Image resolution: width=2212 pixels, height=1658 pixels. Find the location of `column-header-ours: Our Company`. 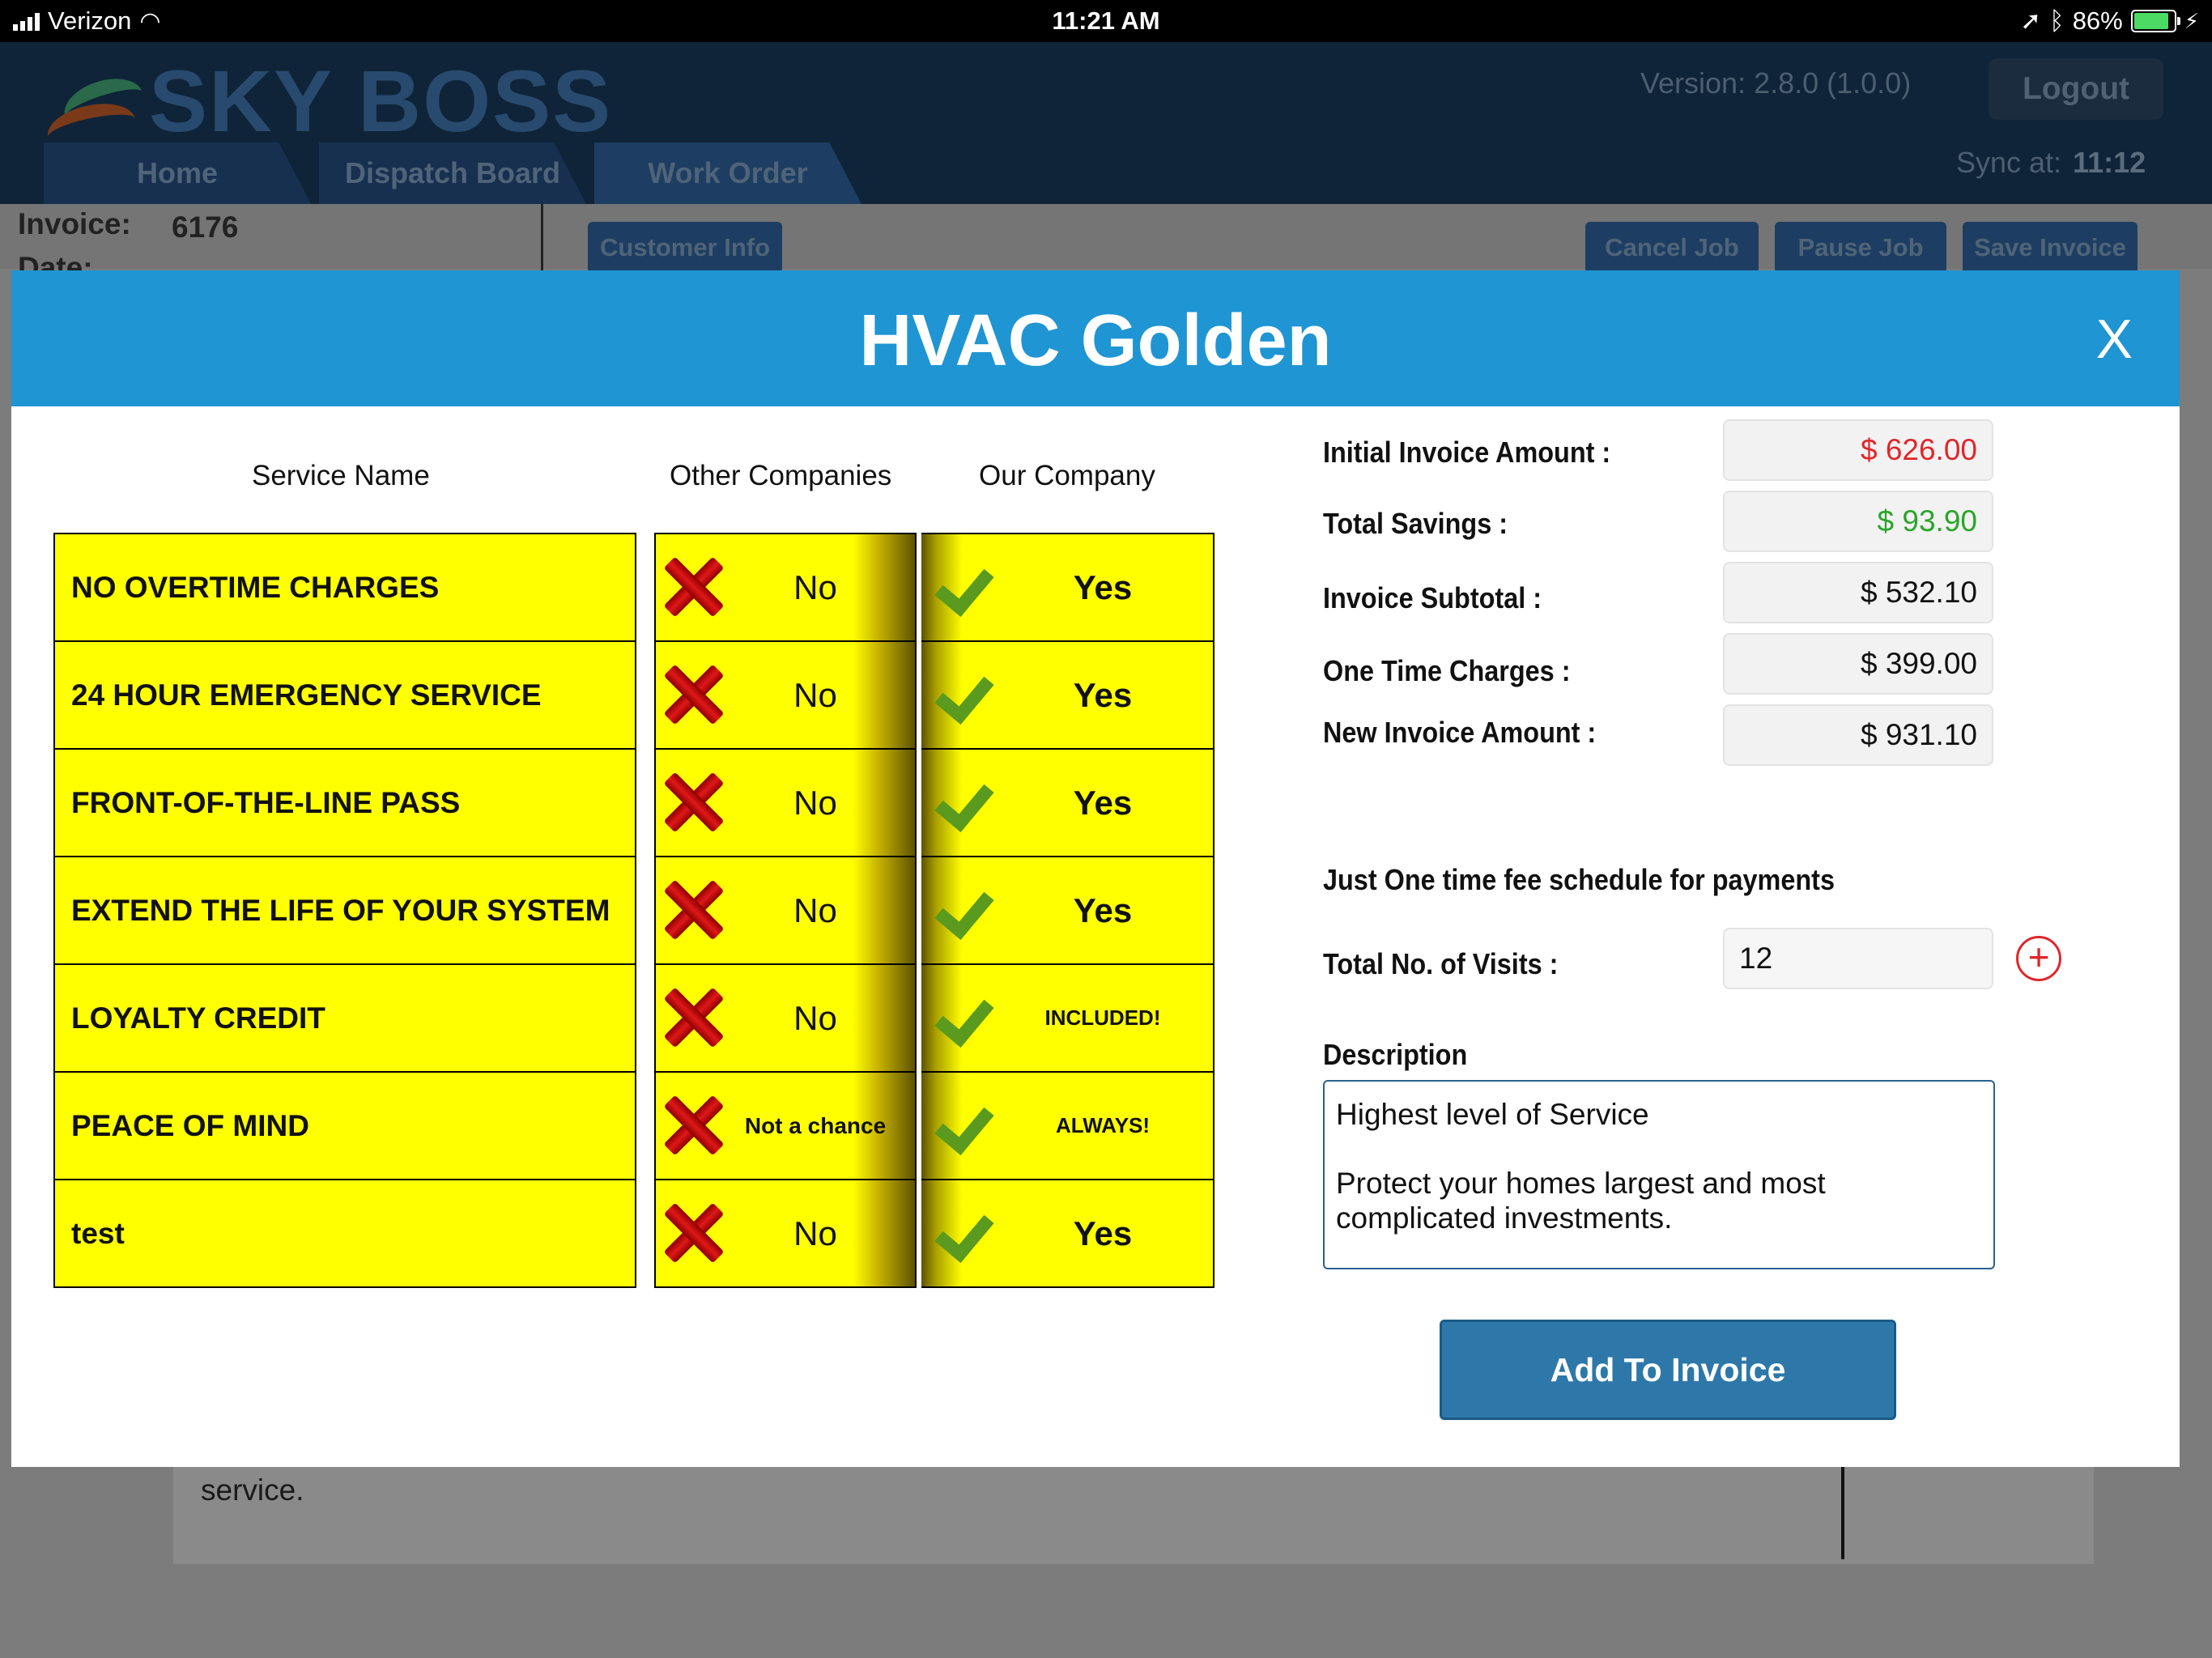

column-header-ours: Our Company is located at coordinates (1067, 475).